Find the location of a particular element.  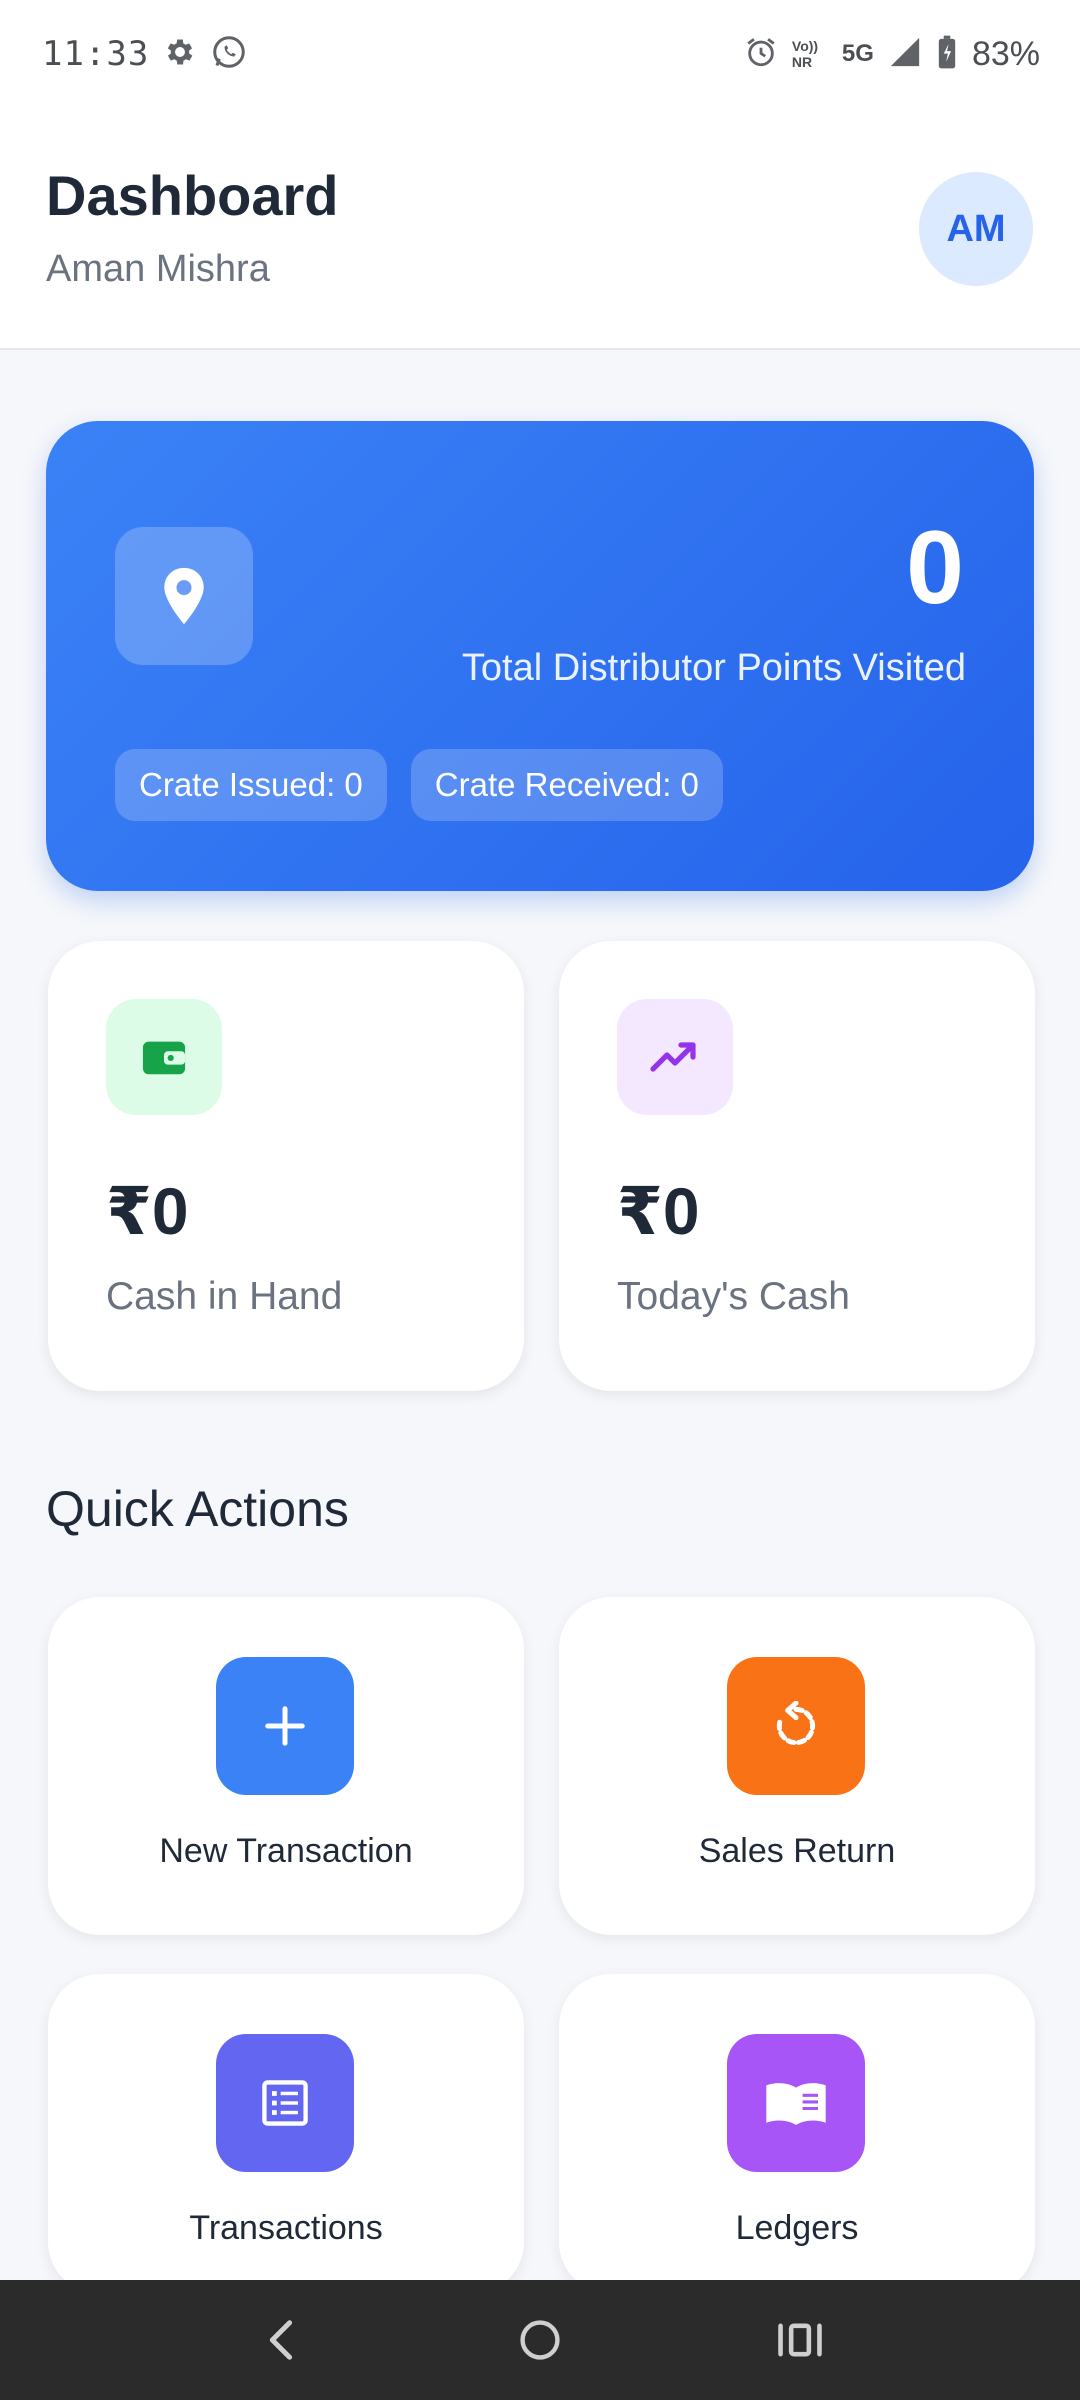

trending-up-icon is located at coordinates (675, 1057).